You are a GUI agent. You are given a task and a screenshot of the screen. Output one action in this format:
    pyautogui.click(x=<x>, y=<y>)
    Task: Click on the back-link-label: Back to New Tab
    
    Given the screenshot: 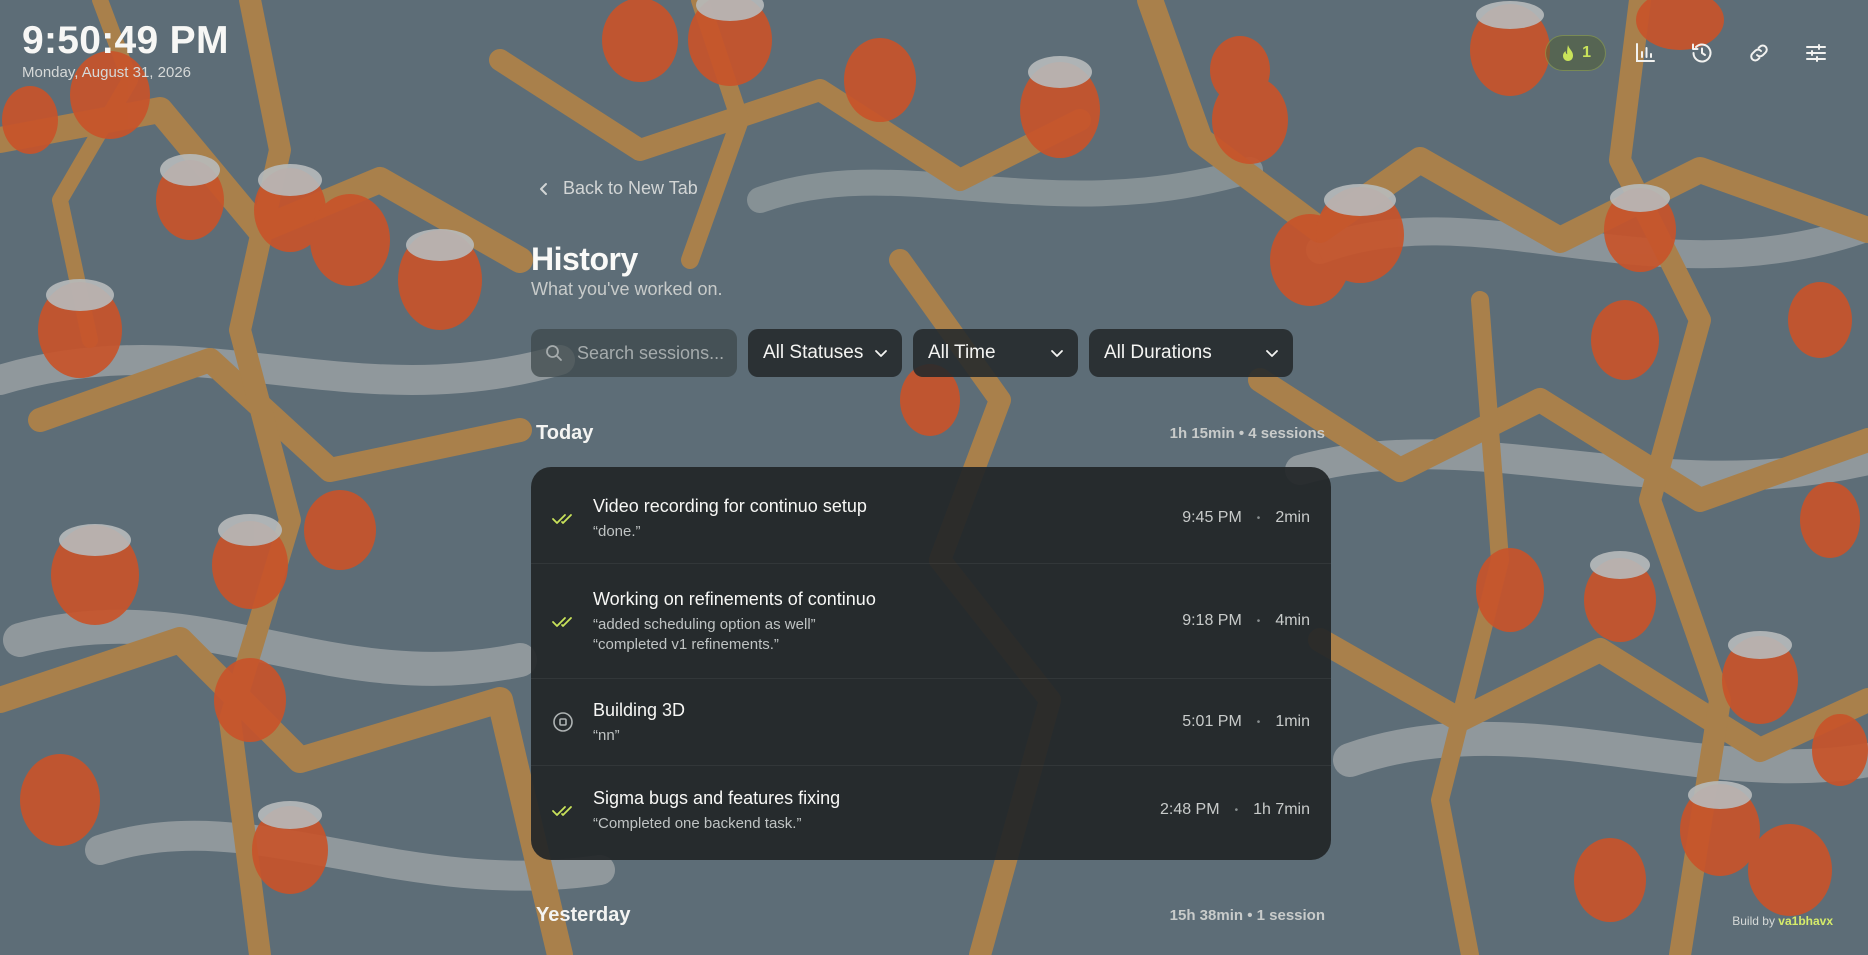 What is the action you would take?
    pyautogui.click(x=630, y=188)
    